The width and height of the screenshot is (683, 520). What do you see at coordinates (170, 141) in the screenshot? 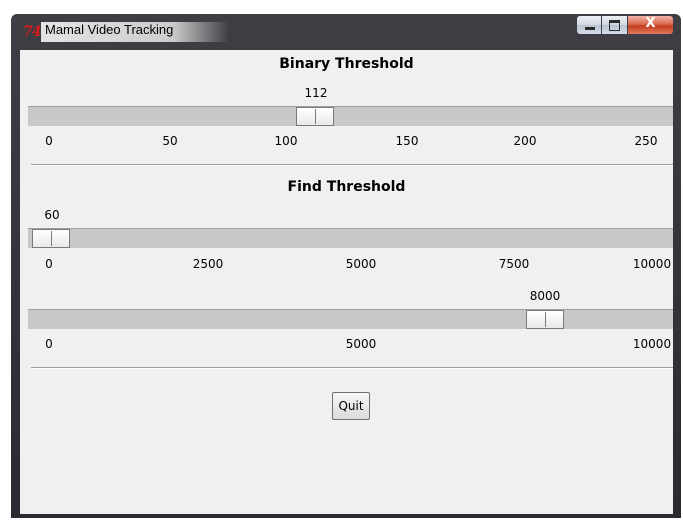
I see `binary-threshold-tick: 50` at bounding box center [170, 141].